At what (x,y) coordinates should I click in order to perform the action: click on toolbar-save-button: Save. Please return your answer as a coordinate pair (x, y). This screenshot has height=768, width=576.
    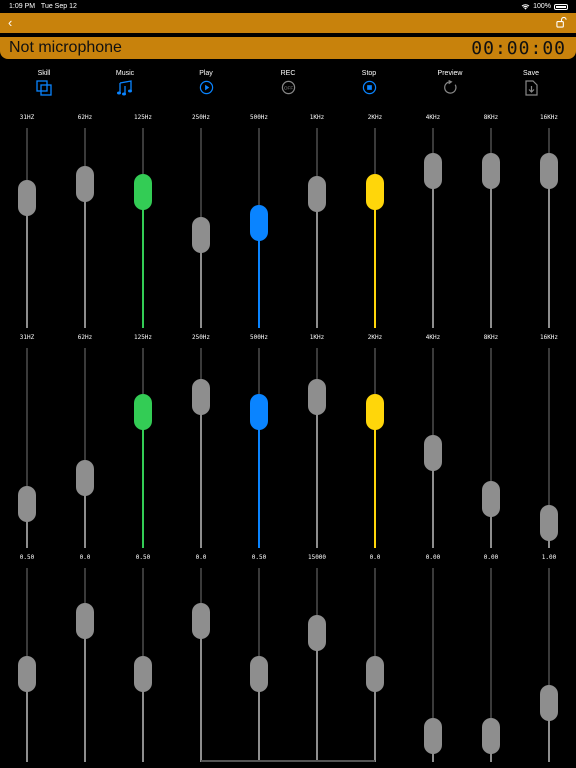
    Looking at the image, I should click on (531, 85).